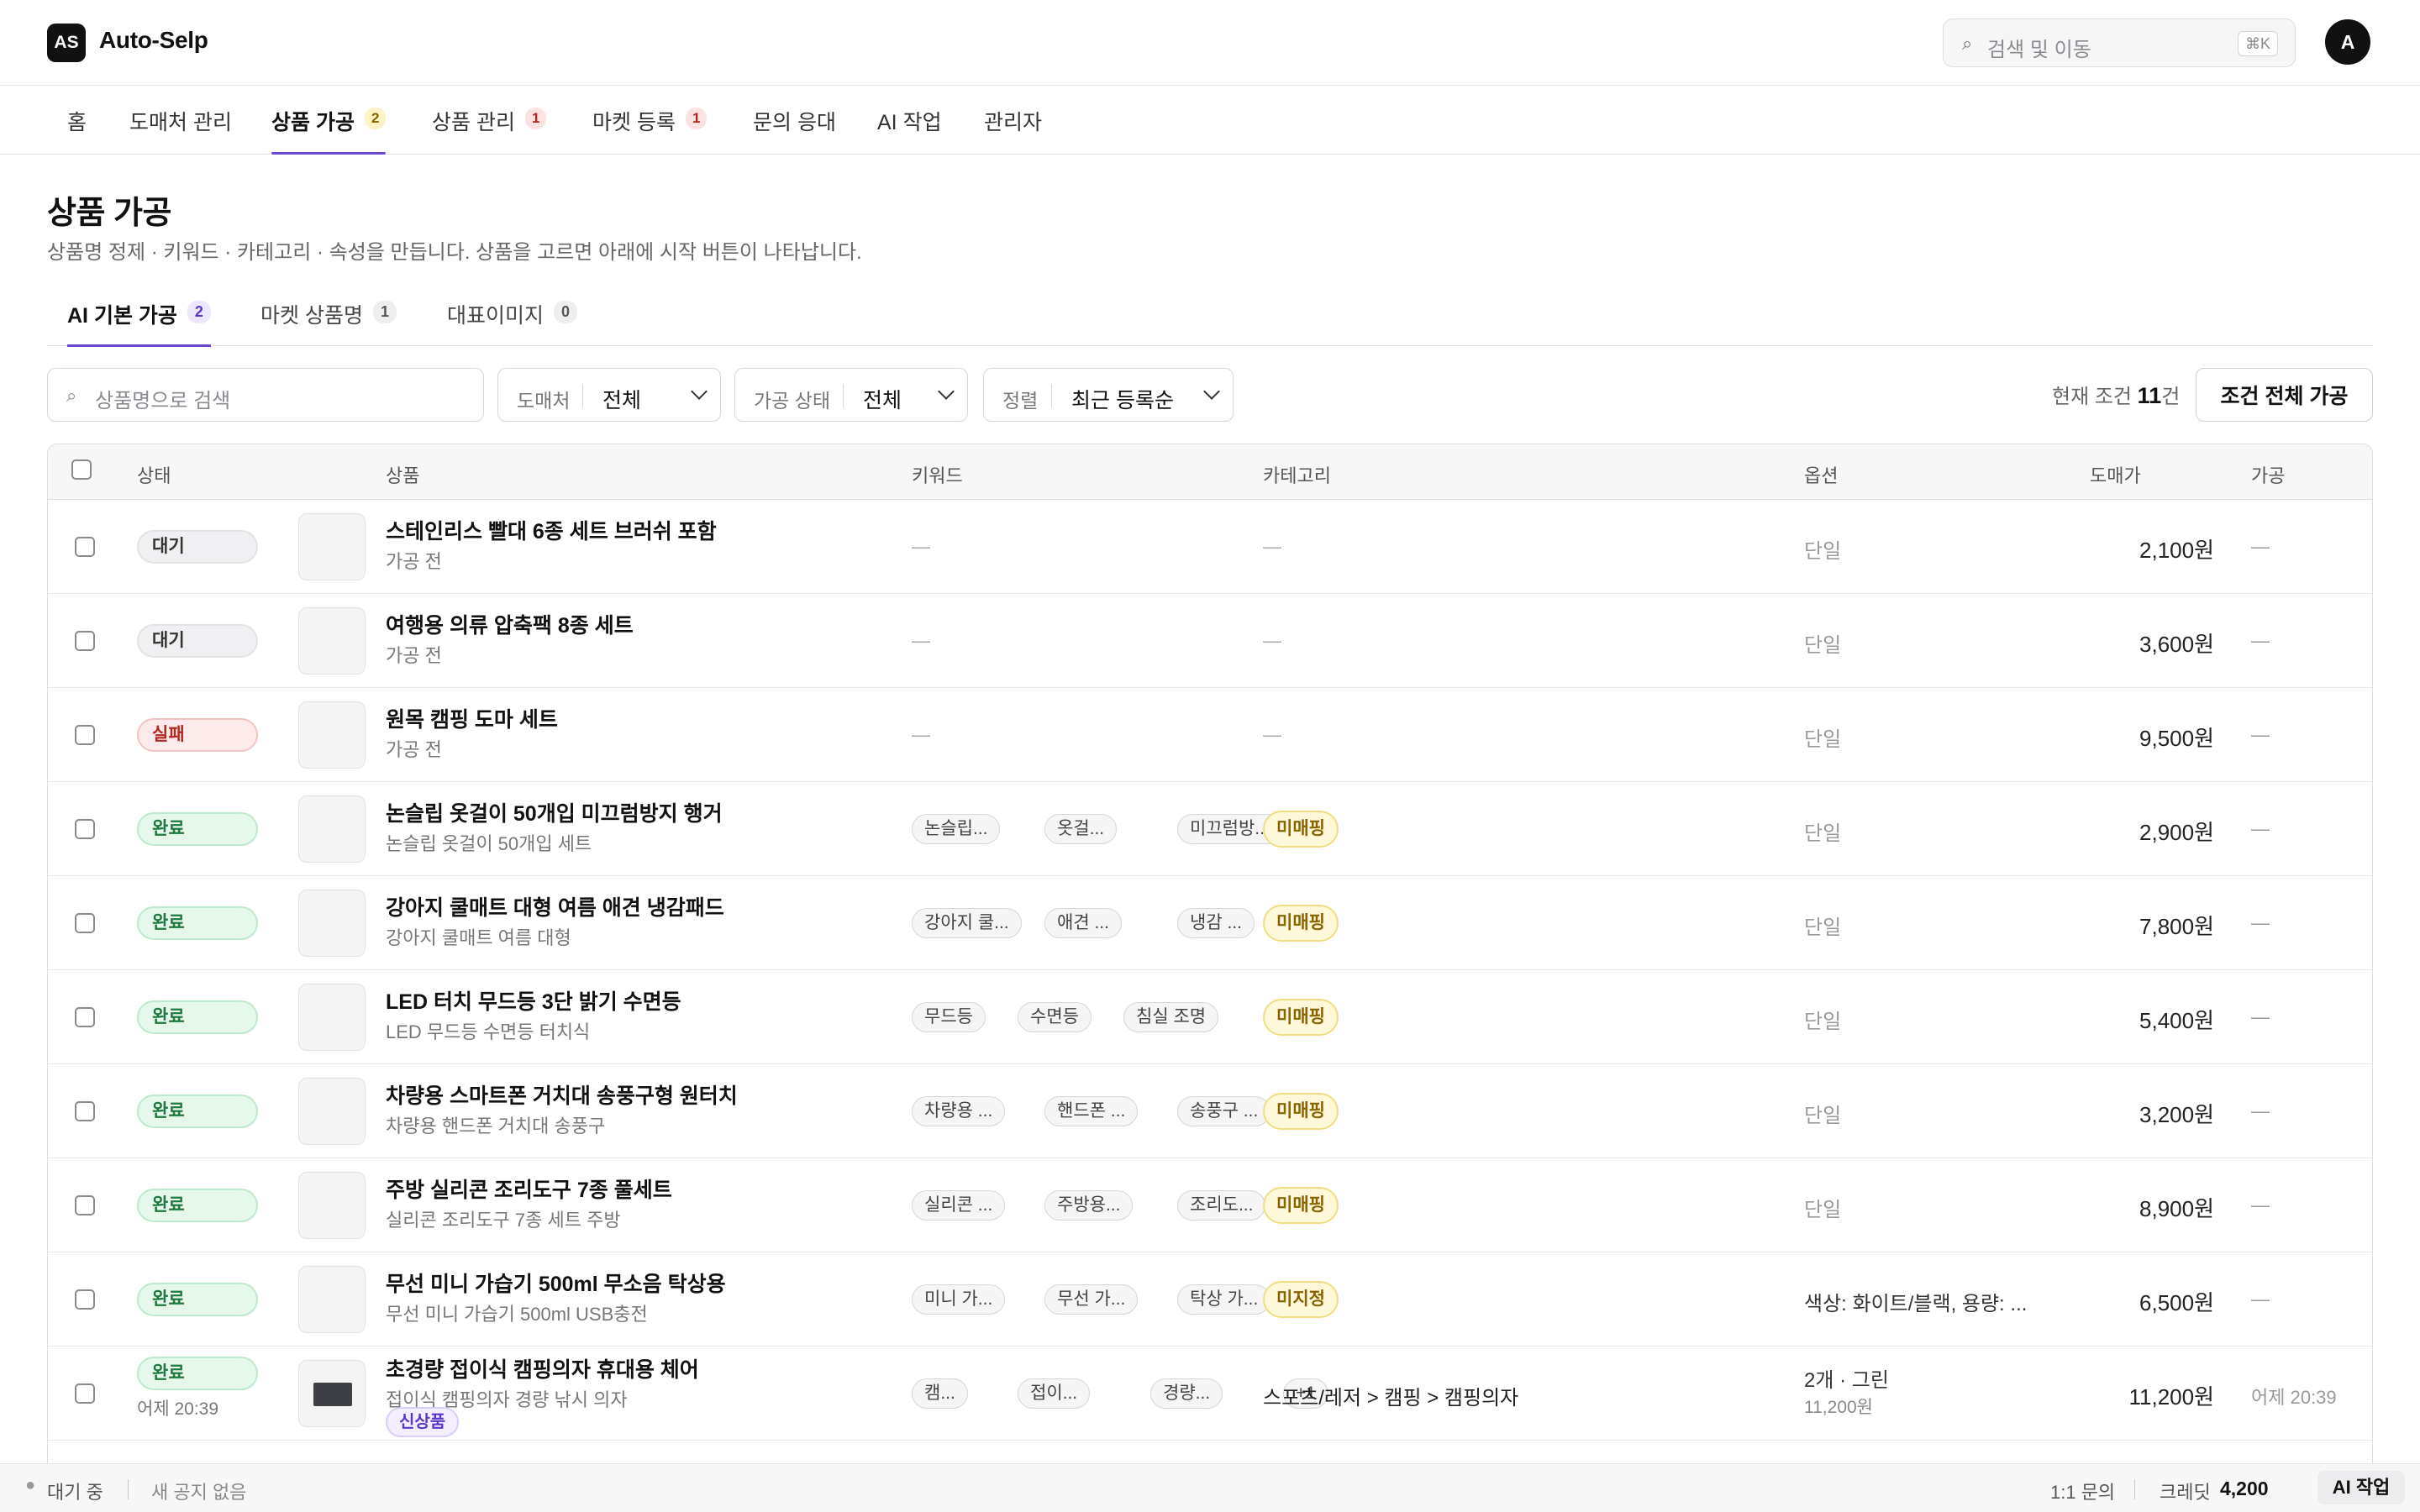 The image size is (2420, 1512). I want to click on product-name: 무선 미니 가습기 500ml 무소음 탁상용, so click(556, 1283).